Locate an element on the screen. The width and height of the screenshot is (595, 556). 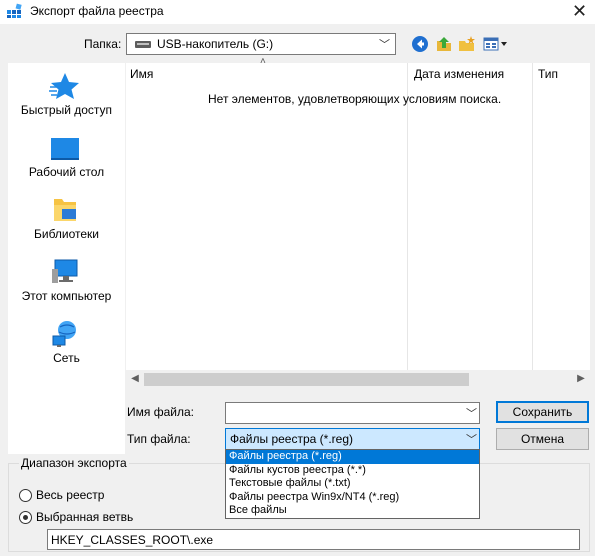
network-icon is located at coordinates (64, 334).